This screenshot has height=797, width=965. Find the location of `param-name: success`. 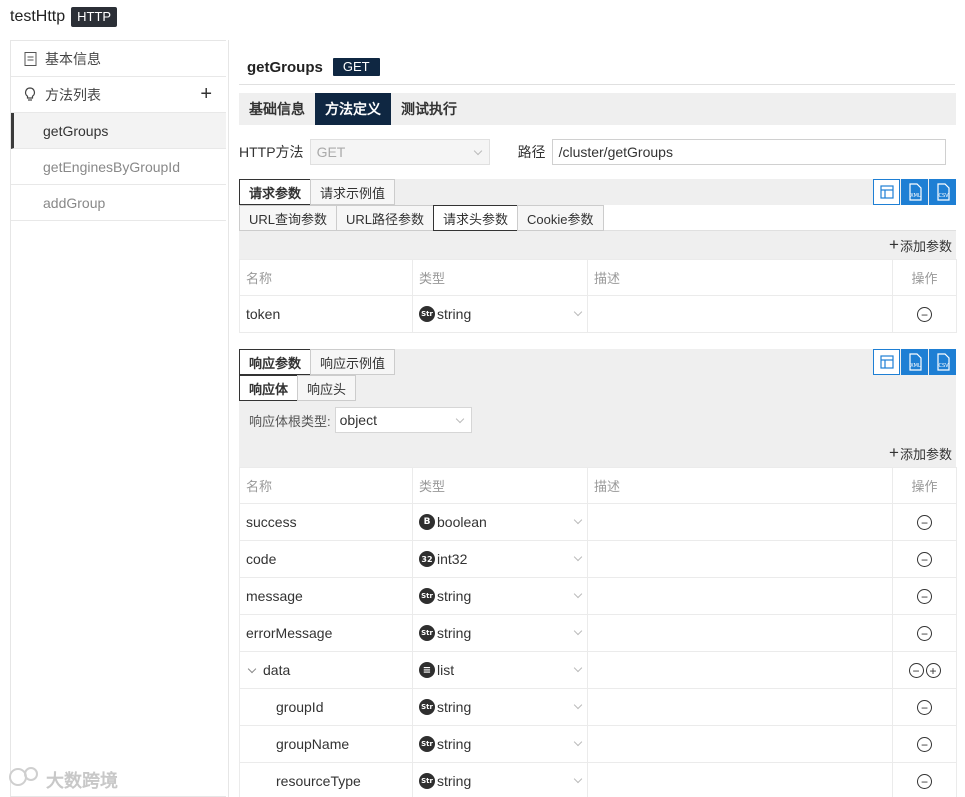

param-name: success is located at coordinates (326, 522).